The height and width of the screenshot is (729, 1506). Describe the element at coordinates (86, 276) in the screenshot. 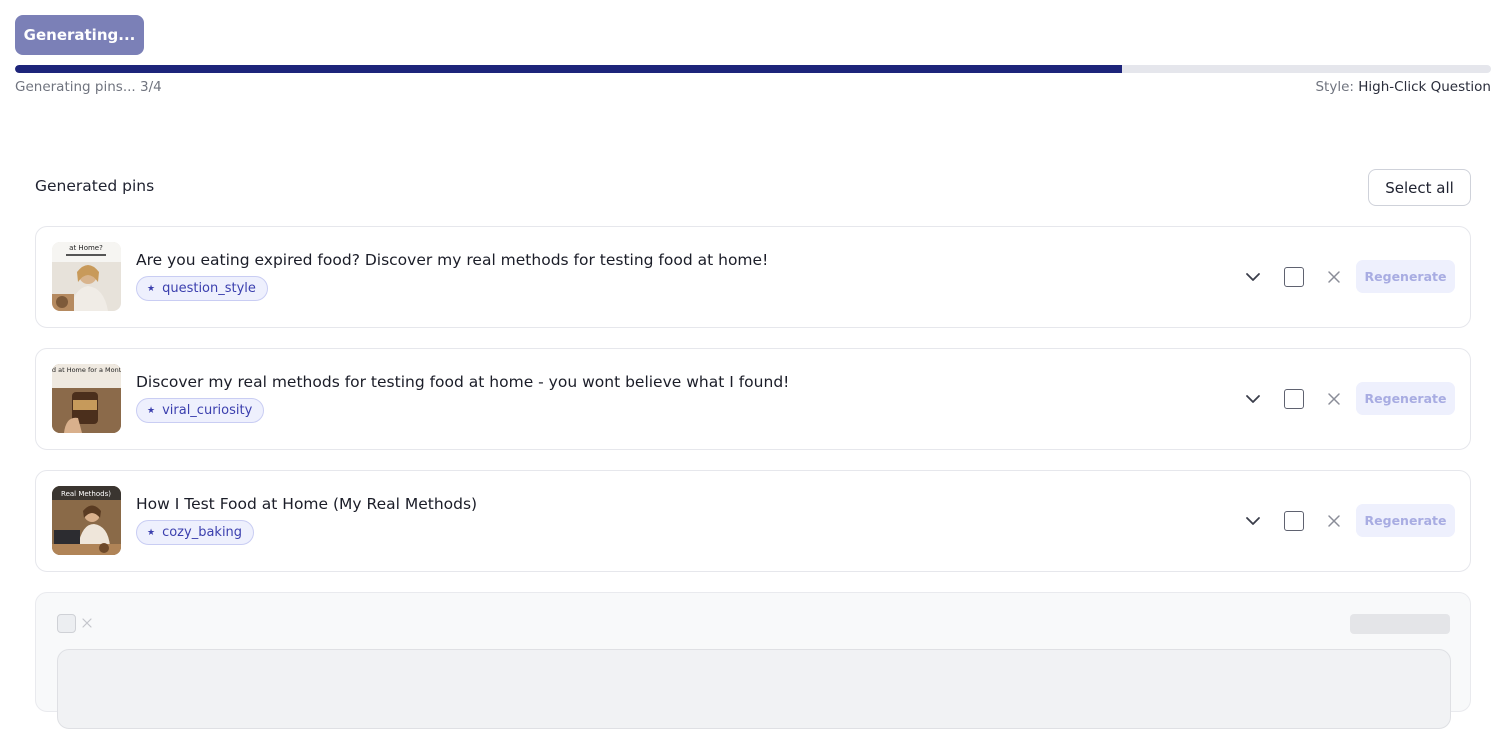

I see `pin-thumbnail: at Home?` at that location.